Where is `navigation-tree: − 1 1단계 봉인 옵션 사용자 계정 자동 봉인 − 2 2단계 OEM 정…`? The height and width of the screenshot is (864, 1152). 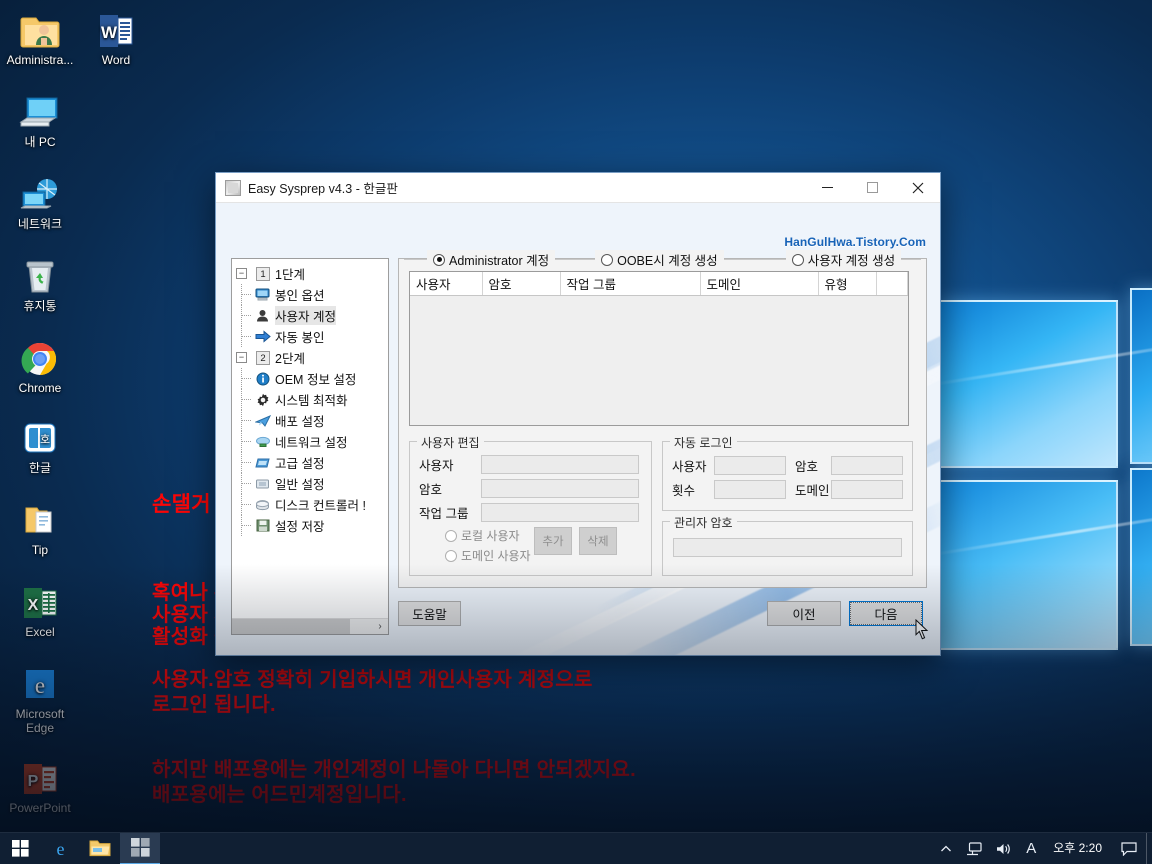 navigation-tree: − 1 1단계 봉인 옵션 사용자 계정 자동 봉인 − 2 2단계 OEM 정… is located at coordinates (310, 446).